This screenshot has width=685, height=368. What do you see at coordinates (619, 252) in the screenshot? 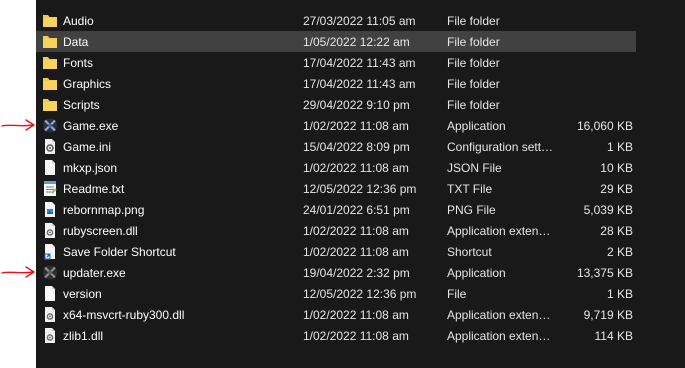
I see `file-size: 2 KB` at bounding box center [619, 252].